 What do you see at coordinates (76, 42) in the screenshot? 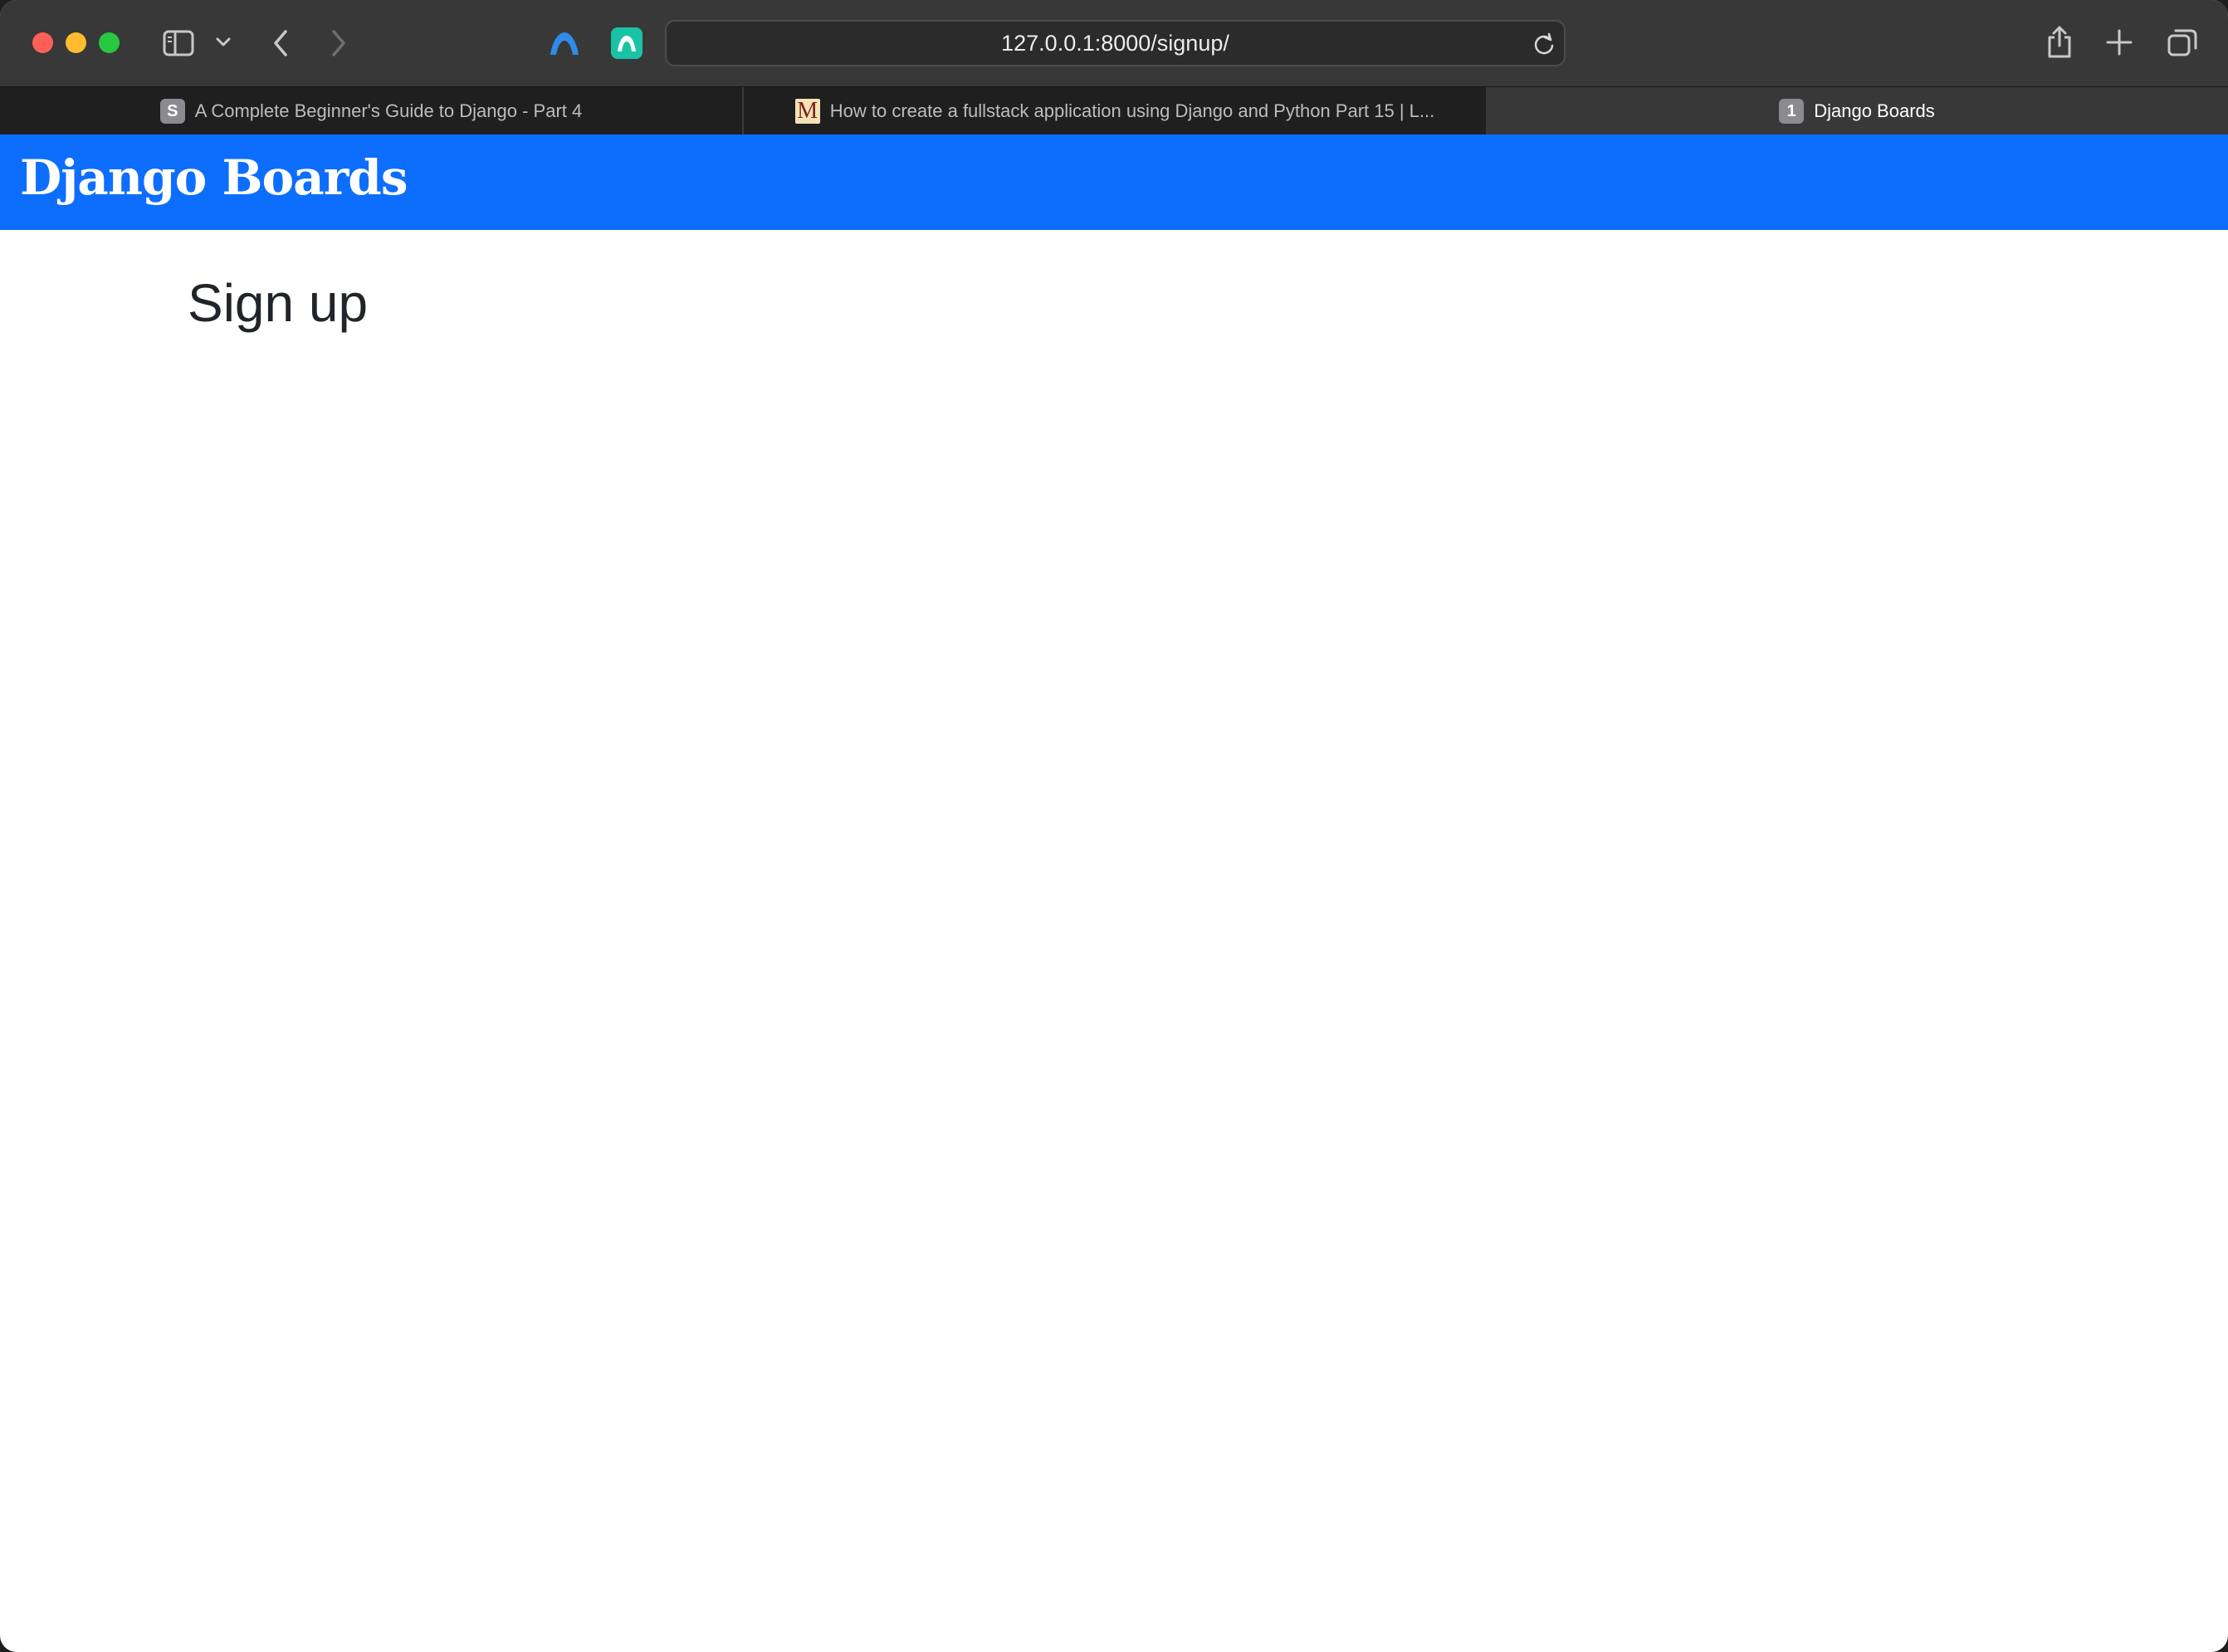
I see `minimize-window-button` at bounding box center [76, 42].